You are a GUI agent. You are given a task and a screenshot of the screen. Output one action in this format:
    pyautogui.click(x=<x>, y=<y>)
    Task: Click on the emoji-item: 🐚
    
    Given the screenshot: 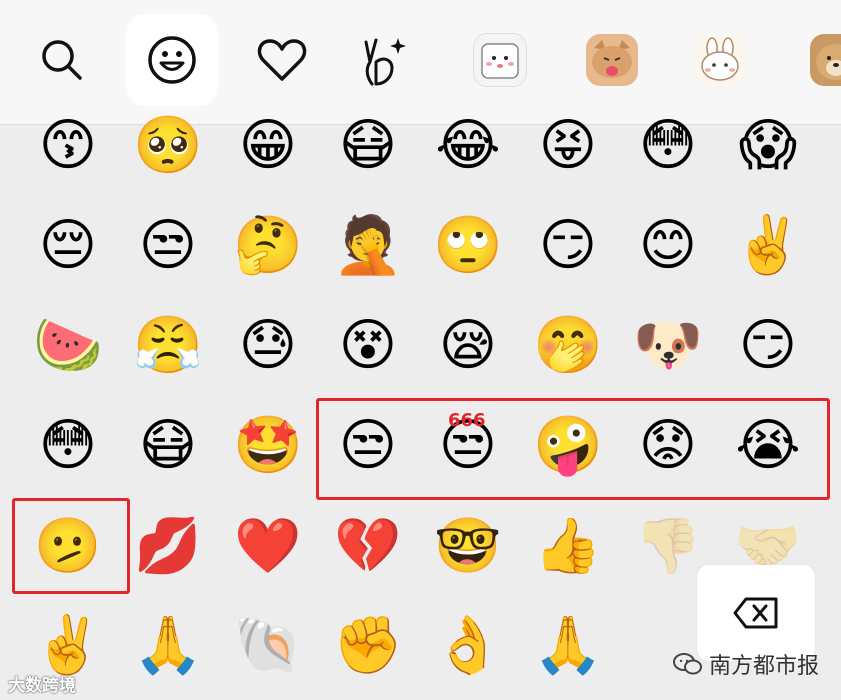 What is the action you would take?
    pyautogui.click(x=268, y=645)
    